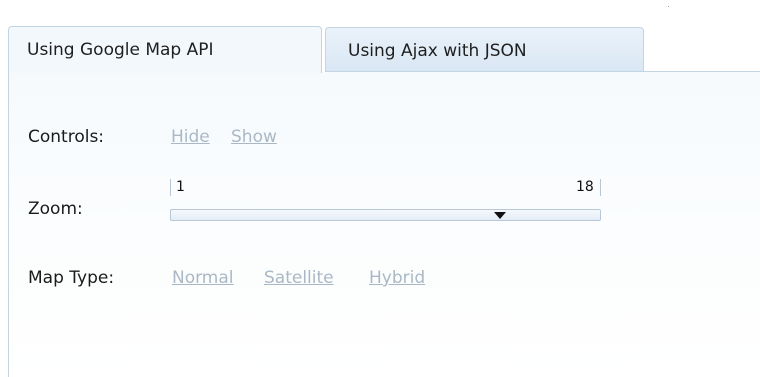 The image size is (760, 377). Describe the element at coordinates (437, 51) in the screenshot. I see `tab-label: Using Ajax with JSON` at that location.